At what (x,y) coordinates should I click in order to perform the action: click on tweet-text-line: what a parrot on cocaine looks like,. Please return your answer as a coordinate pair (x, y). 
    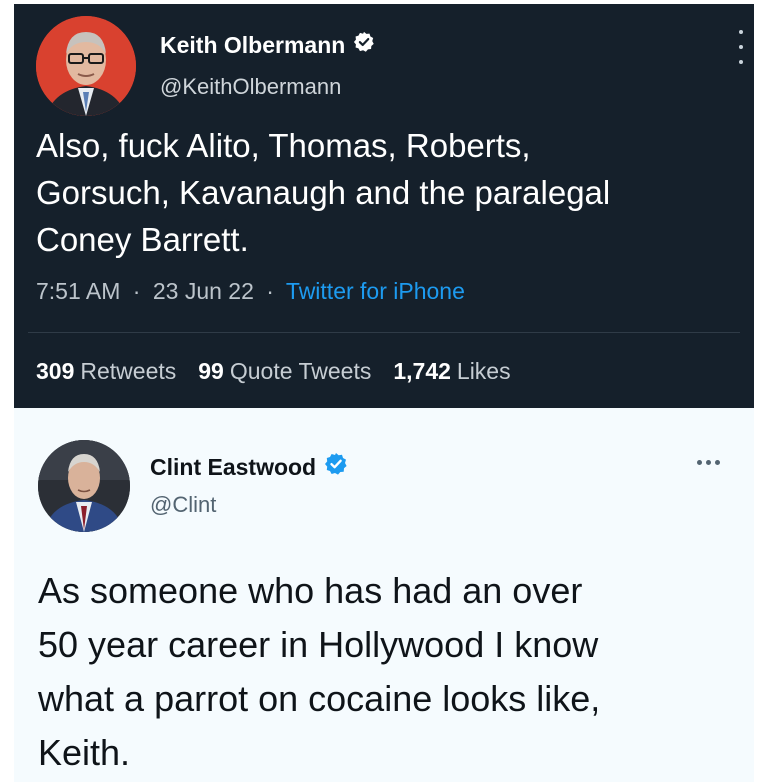
    Looking at the image, I should click on (319, 698).